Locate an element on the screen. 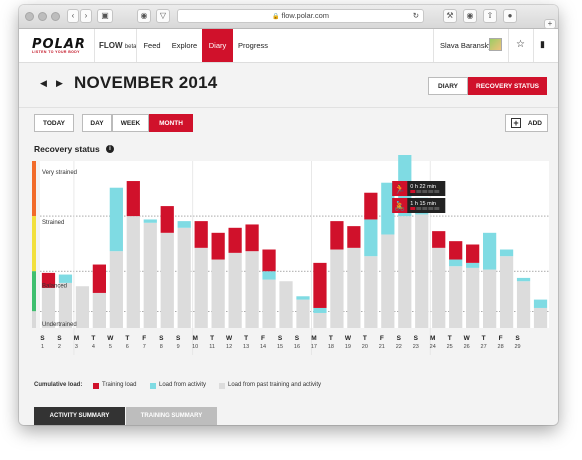  reload-icon: ↻ is located at coordinates (416, 16).